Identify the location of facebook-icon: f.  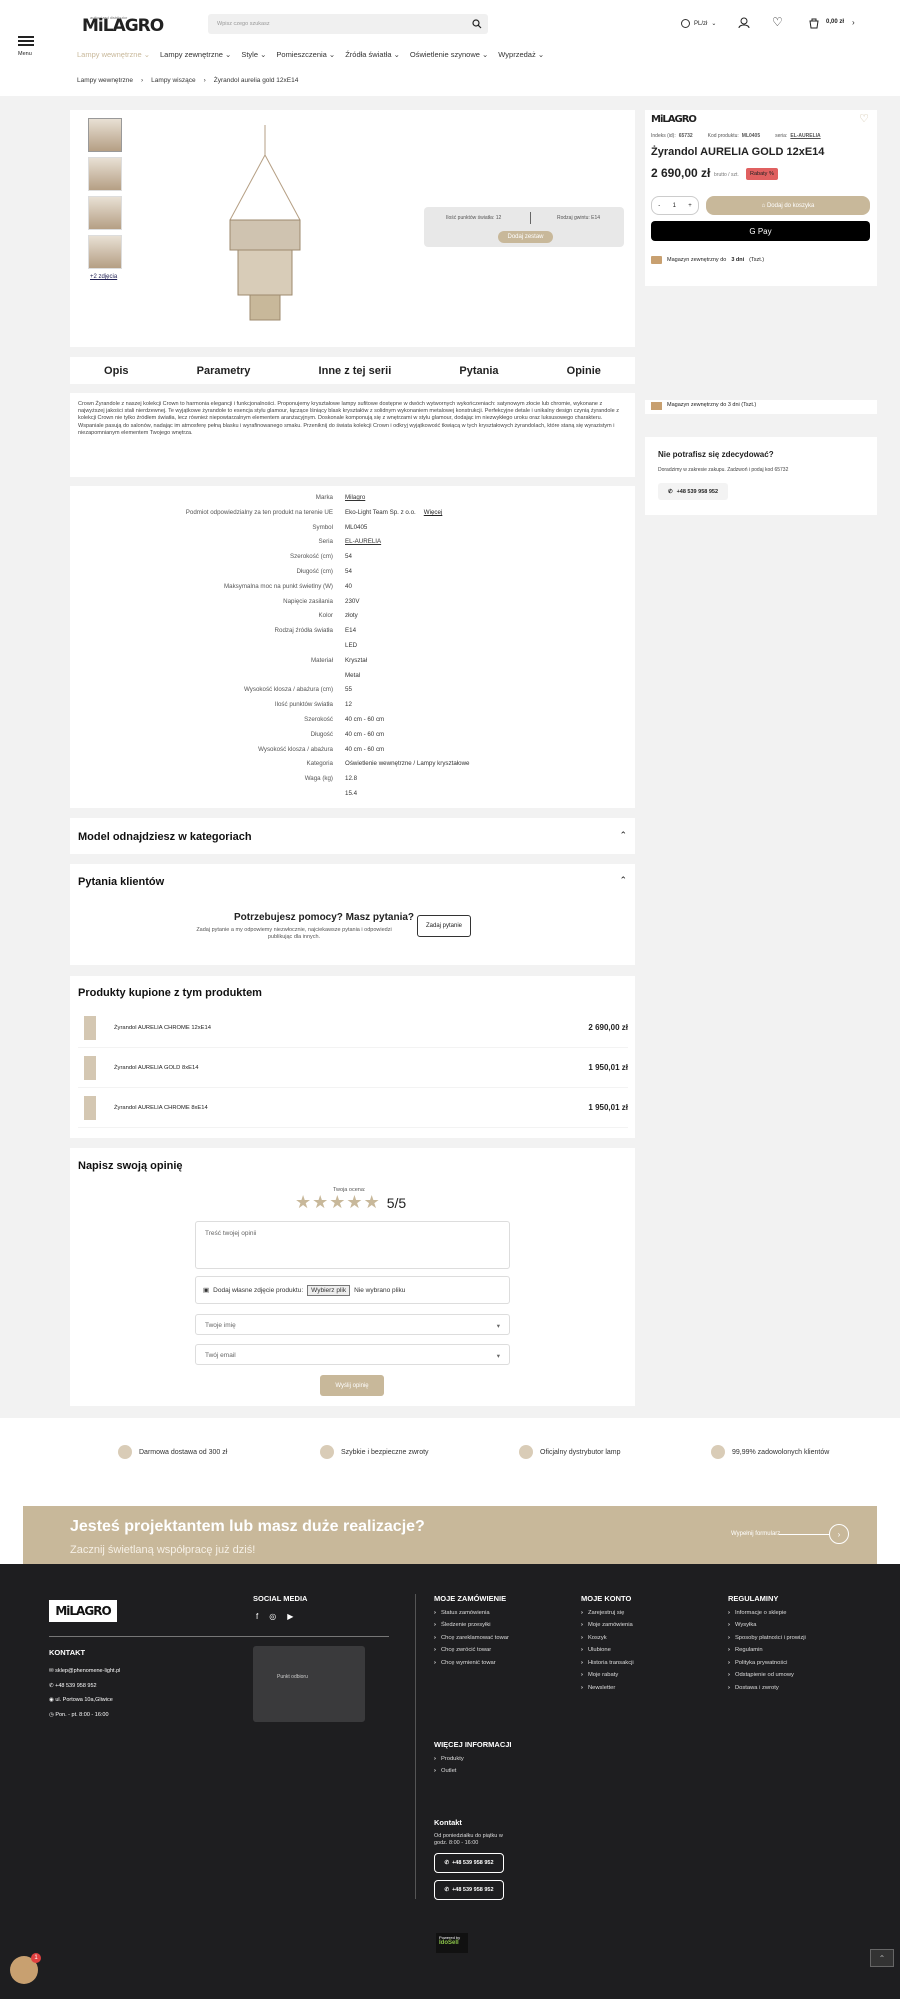
(257, 1616).